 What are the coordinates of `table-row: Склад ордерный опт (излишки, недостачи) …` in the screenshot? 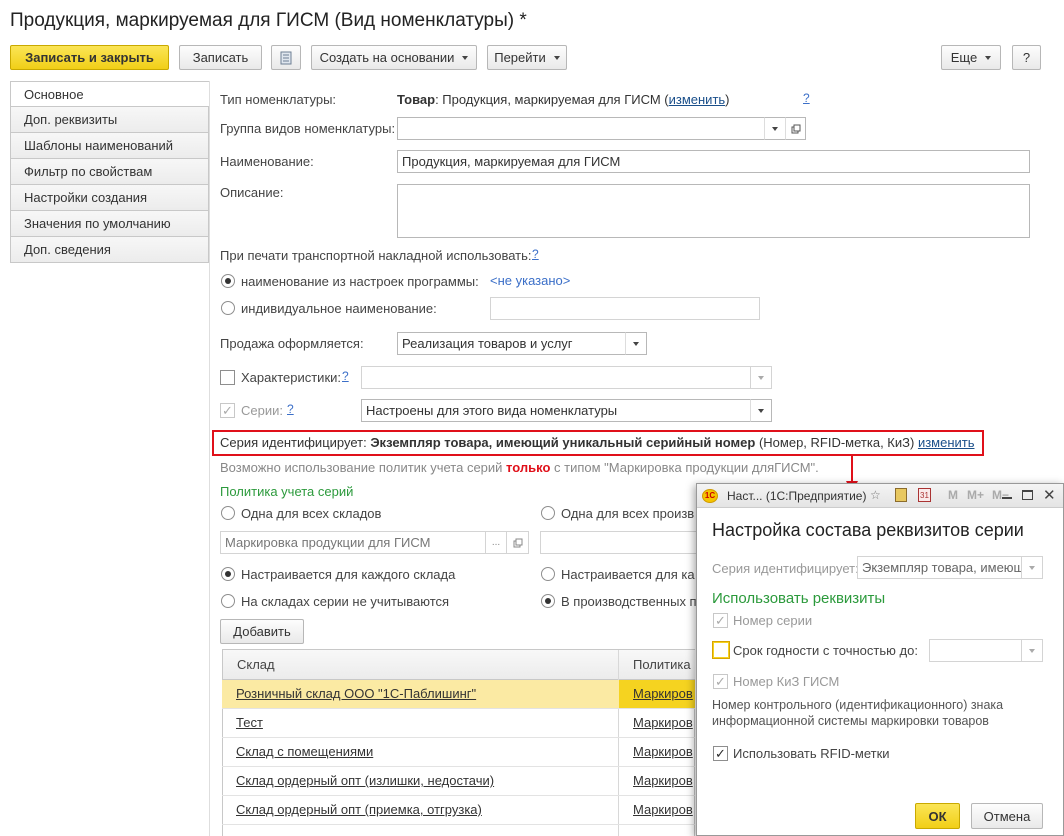 It's located at (458, 781).